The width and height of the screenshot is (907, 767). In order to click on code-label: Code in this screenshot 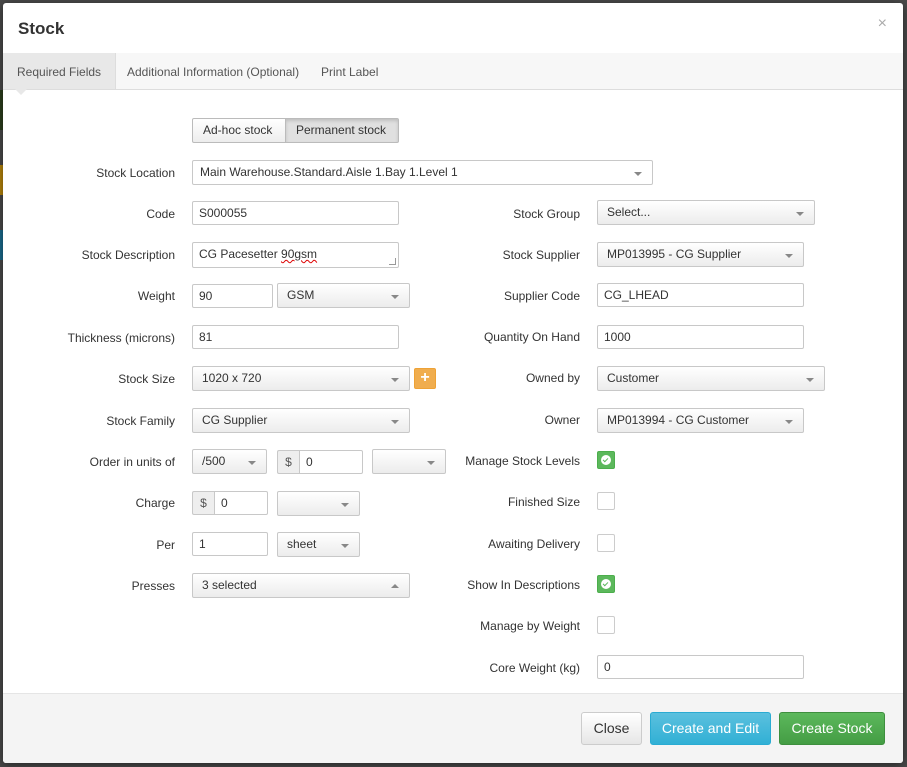, I will do `click(160, 214)`.